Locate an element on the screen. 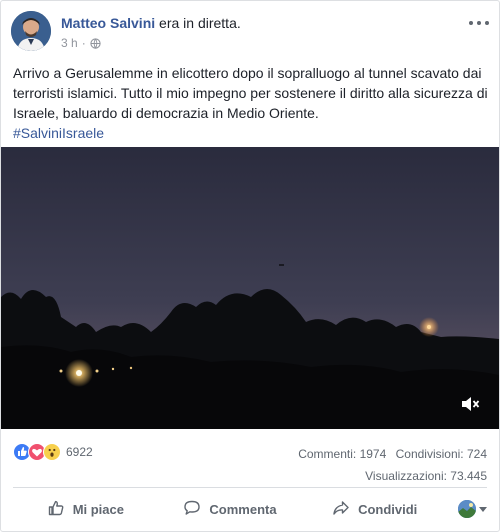 The width and height of the screenshot is (500, 532). mini-avatar is located at coordinates (467, 509).